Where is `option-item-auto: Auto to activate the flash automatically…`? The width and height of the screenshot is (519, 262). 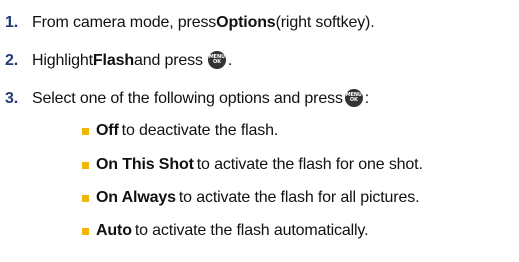 option-item-auto: Auto to activate the flash automatically… is located at coordinates (225, 231).